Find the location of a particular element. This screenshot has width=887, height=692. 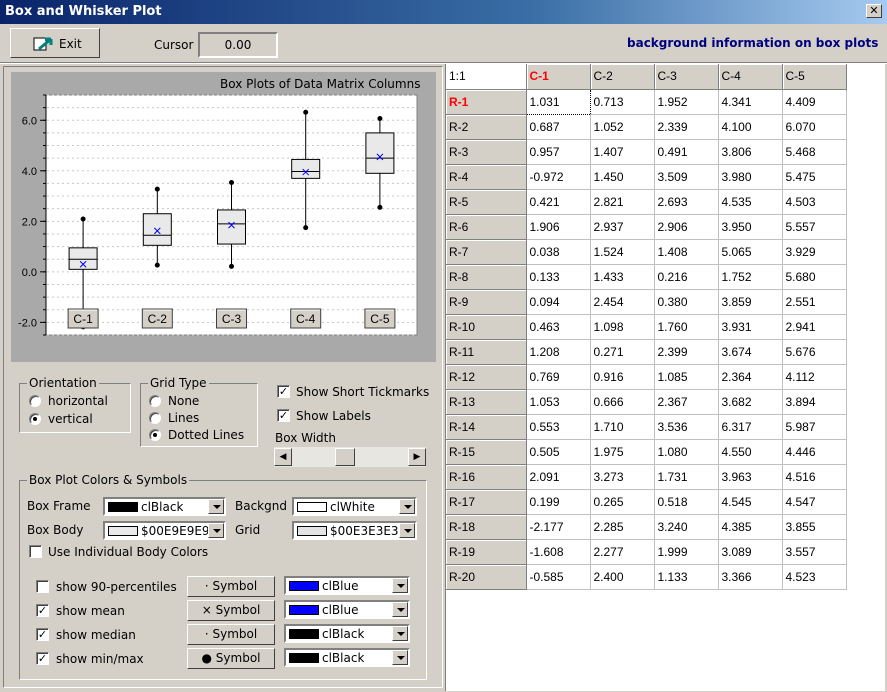

row-header: R-20 is located at coordinates (486, 577).